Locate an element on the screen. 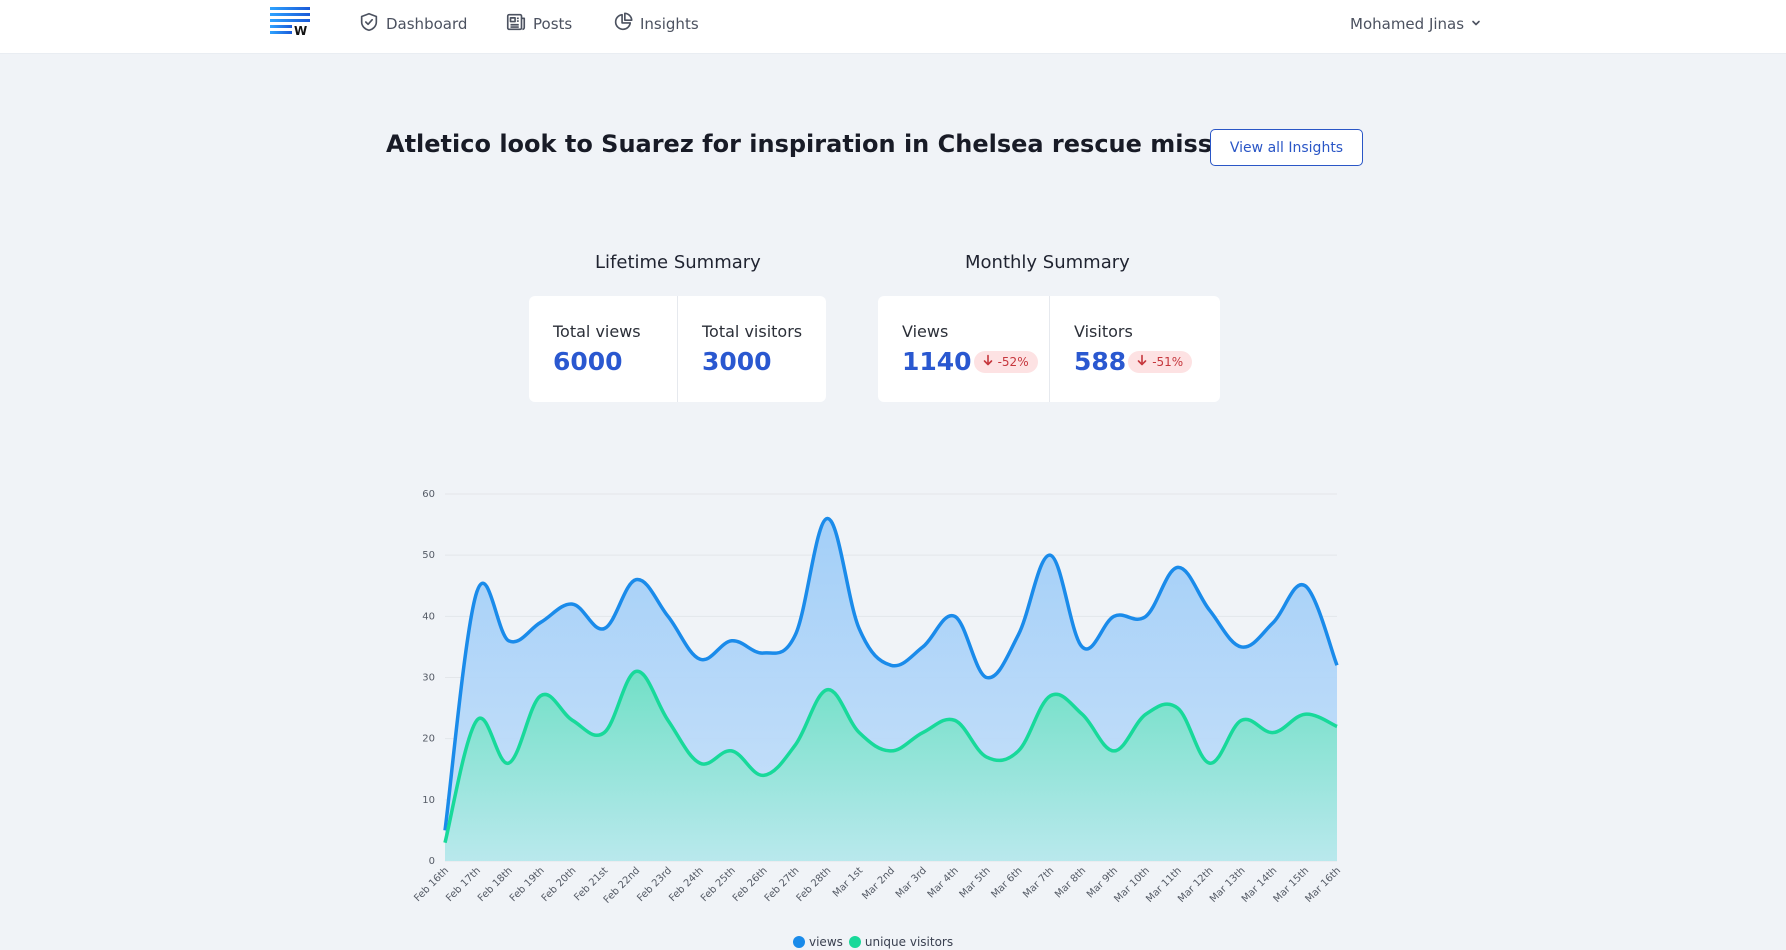 This screenshot has height=950, width=1786. views-change-text: -52% is located at coordinates (1013, 361).